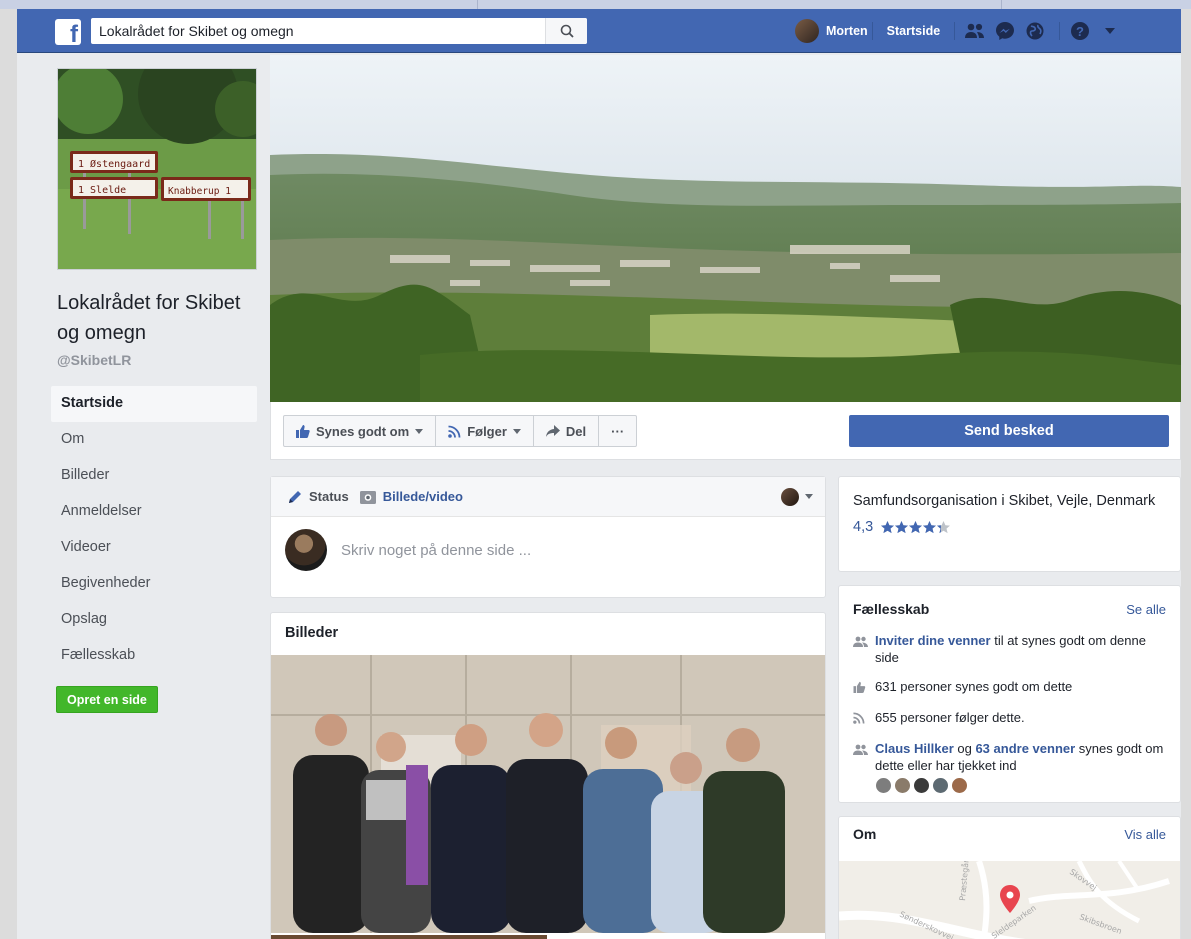  What do you see at coordinates (154, 476) in the screenshot?
I see `side-nav-billeder: Billeder` at bounding box center [154, 476].